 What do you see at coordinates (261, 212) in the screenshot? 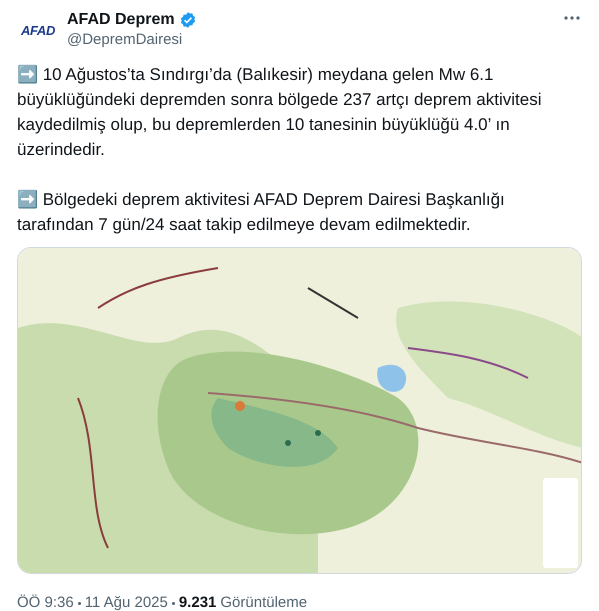
I see `post-text: ➡ Bölgedeki deprem aktivitesi AFAD Deprem Dairesi Başkanlığı tarafından 7 gün/24 saat takip edilmeye devam edilmektedir.` at bounding box center [261, 212].